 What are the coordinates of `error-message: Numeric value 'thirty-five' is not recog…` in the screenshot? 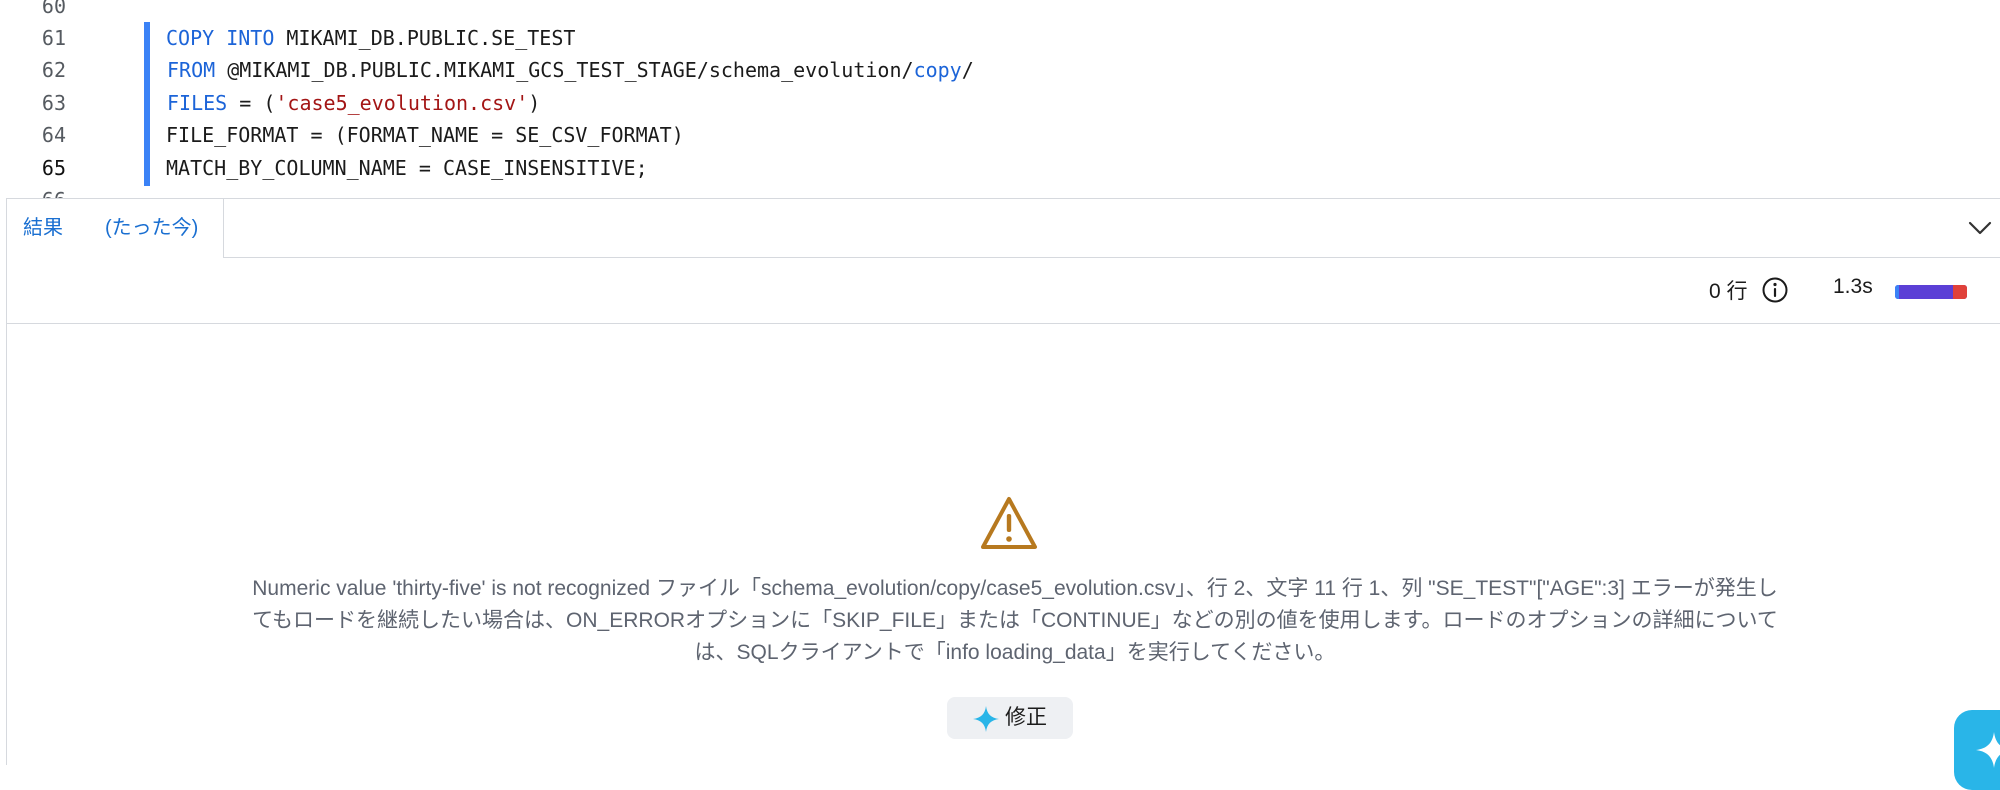 It's located at (1015, 620).